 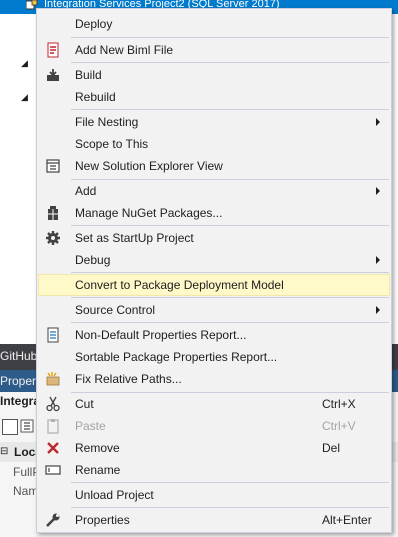 I want to click on scissors-icon, so click(x=53, y=404).